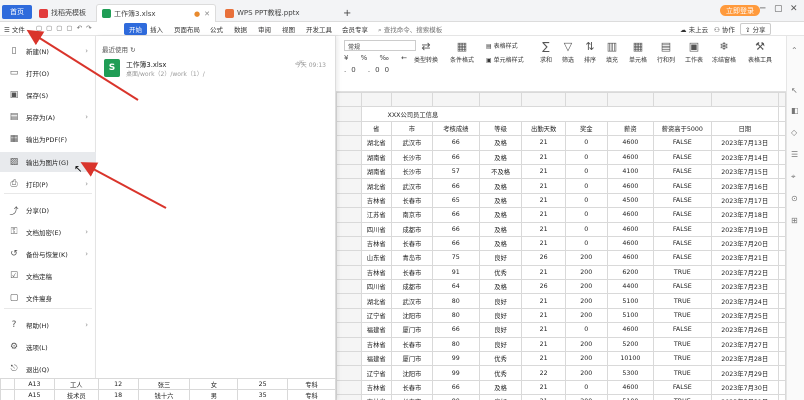 The height and width of the screenshot is (400, 804). Describe the element at coordinates (744, 387) in the screenshot. I see `table-cell: 2023年7月30日` at that location.